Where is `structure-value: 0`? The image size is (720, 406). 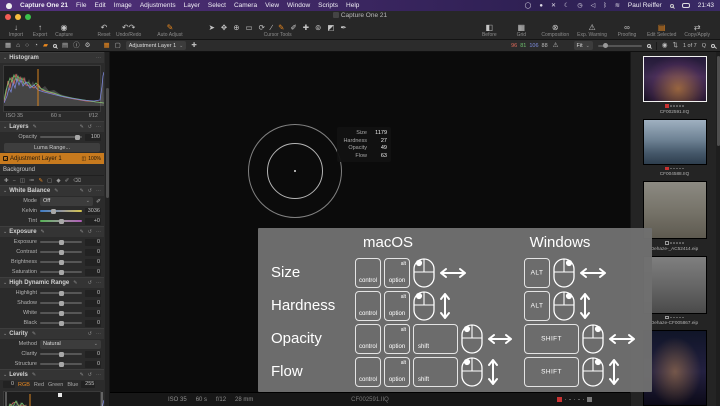 structure-value: 0 is located at coordinates (93, 364).